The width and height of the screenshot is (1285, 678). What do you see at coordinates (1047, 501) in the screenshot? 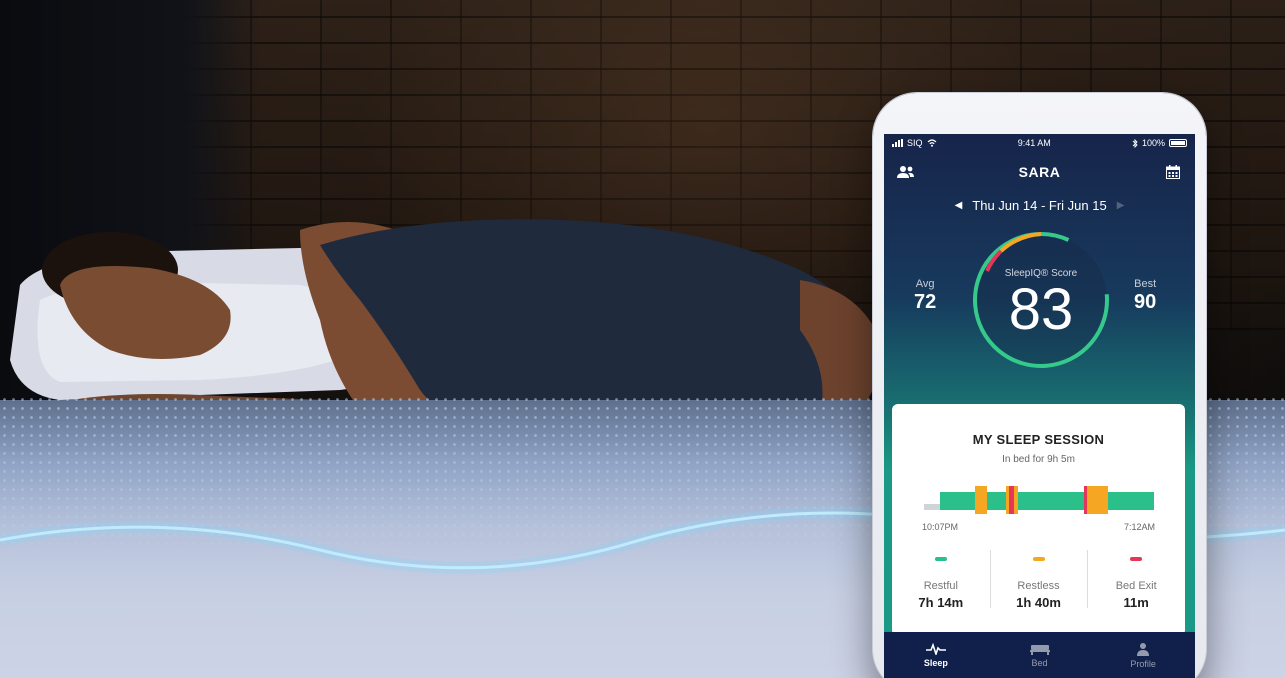
I see `timeline-restful` at bounding box center [1047, 501].